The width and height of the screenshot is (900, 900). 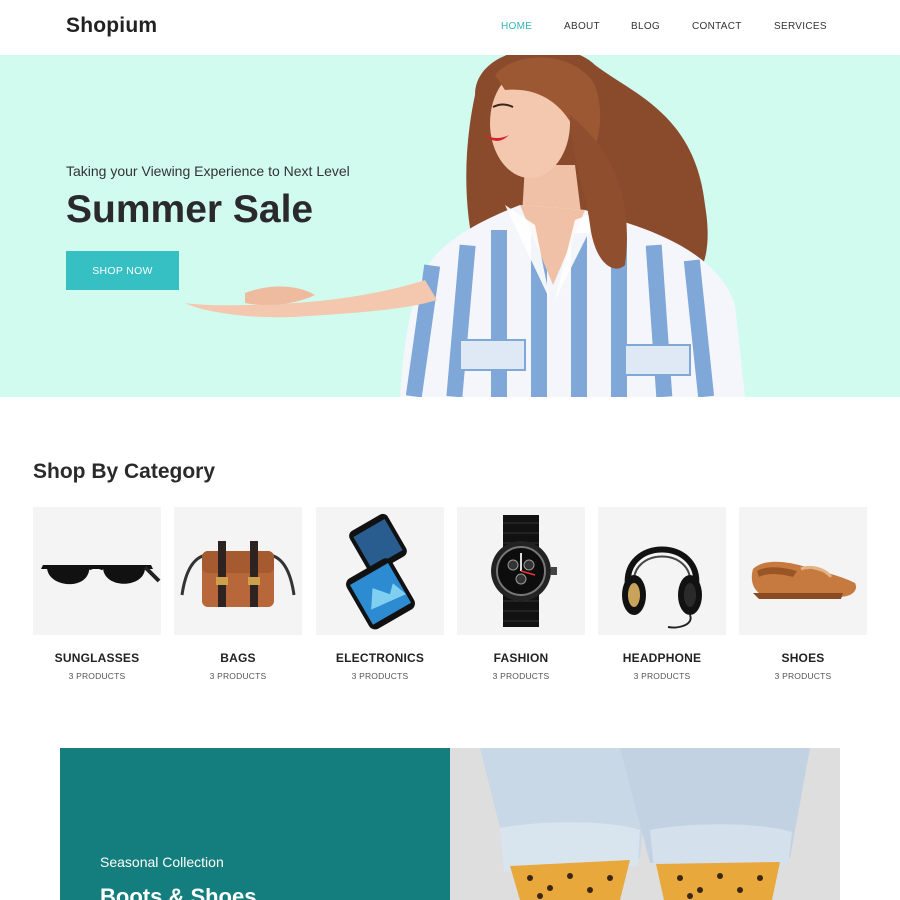 I want to click on category-card-fashion, so click(x=521, y=571).